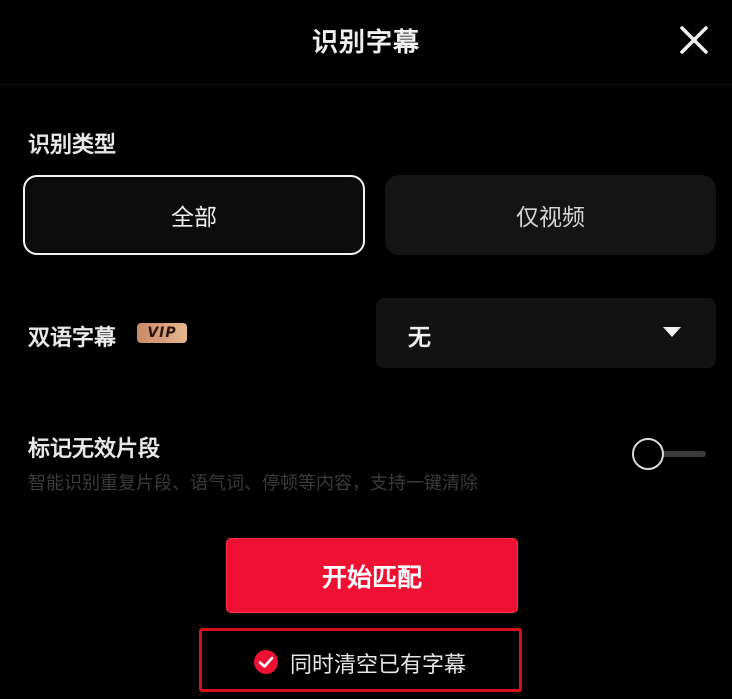 The width and height of the screenshot is (732, 699). Describe the element at coordinates (648, 454) in the screenshot. I see `toggle-knob` at that location.